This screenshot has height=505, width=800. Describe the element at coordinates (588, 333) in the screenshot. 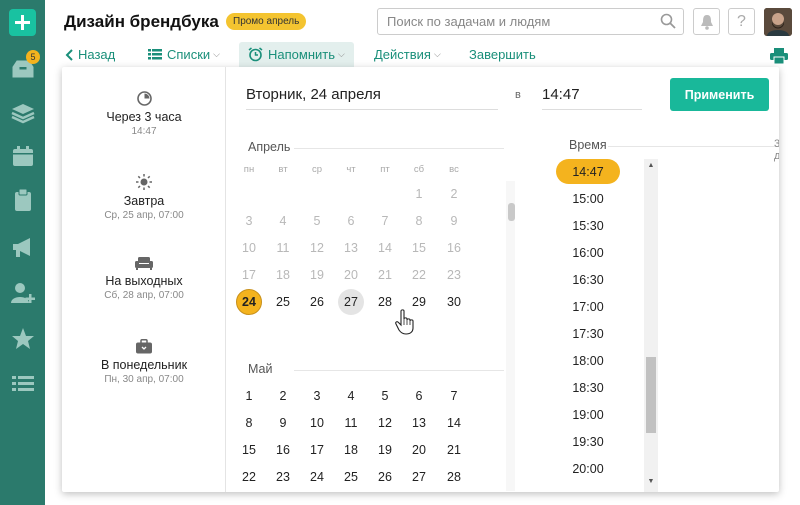

I see `time-slot: 17:30` at that location.